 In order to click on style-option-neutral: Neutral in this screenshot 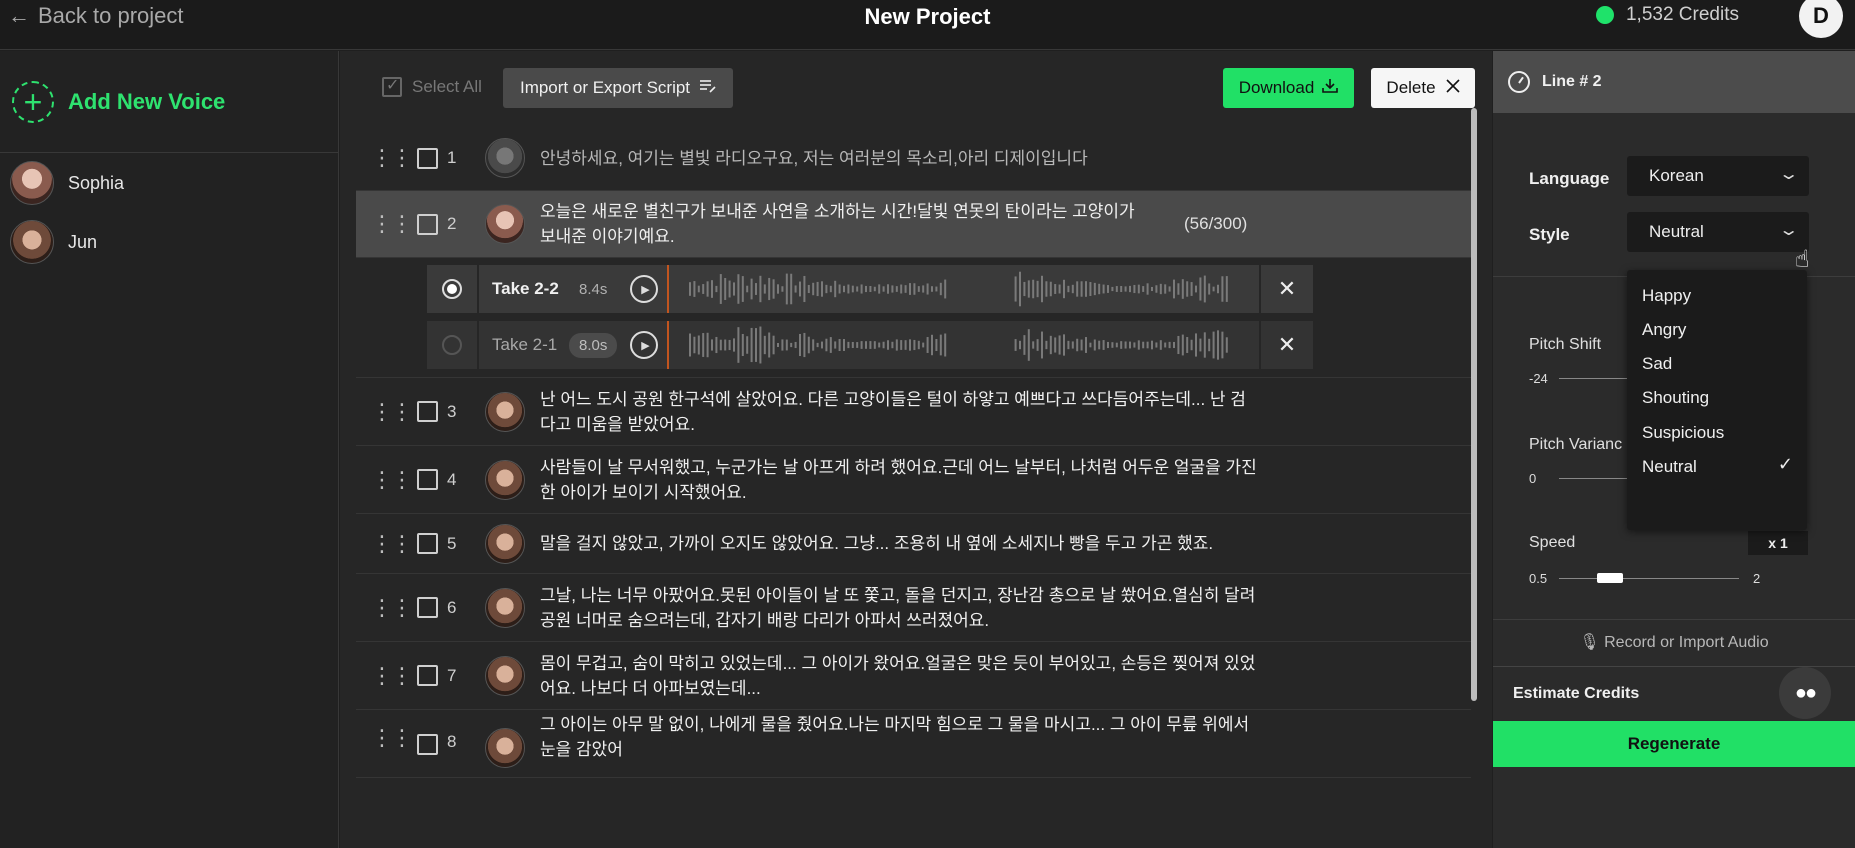, I will do `click(1669, 467)`.